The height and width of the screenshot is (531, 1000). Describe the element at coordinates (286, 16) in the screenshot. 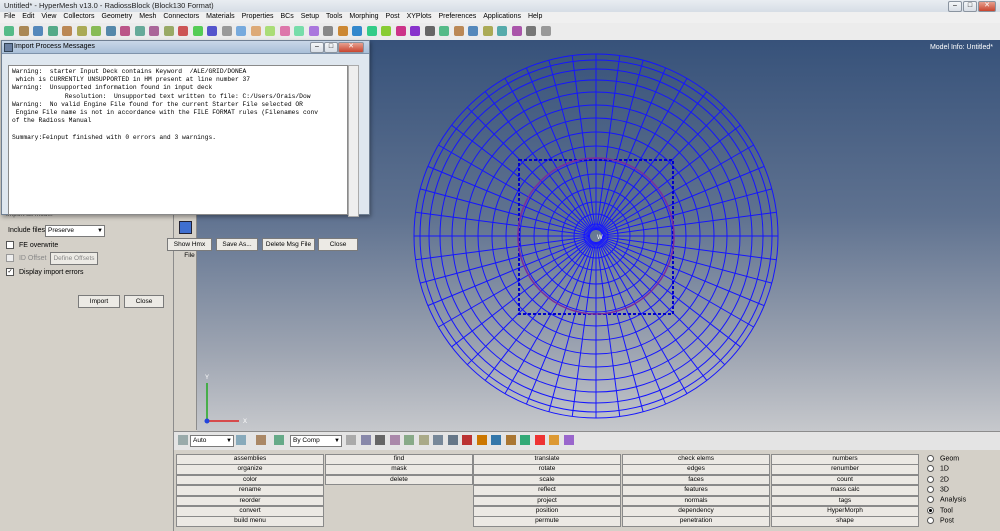

I see `menu-bcs: BCs` at that location.